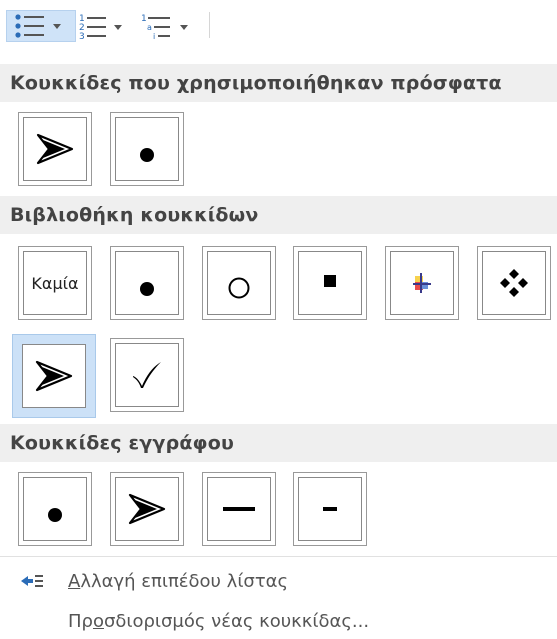 Image resolution: width=557 pixels, height=639 pixels. What do you see at coordinates (32, 581) in the screenshot?
I see `change-list-level-icon` at bounding box center [32, 581].